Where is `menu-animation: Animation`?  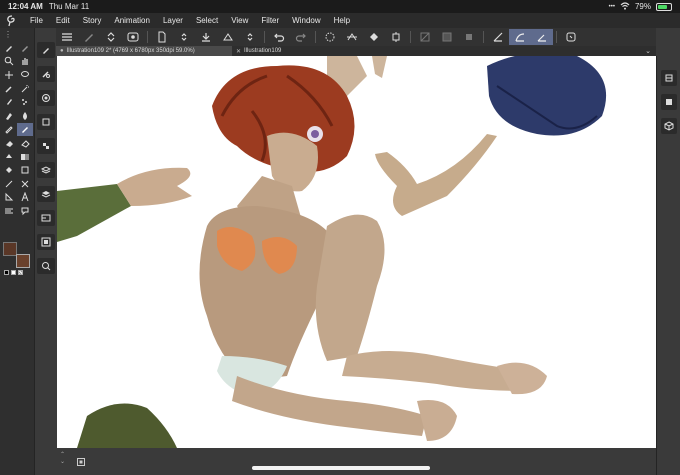
menu-animation: Animation is located at coordinates (132, 20).